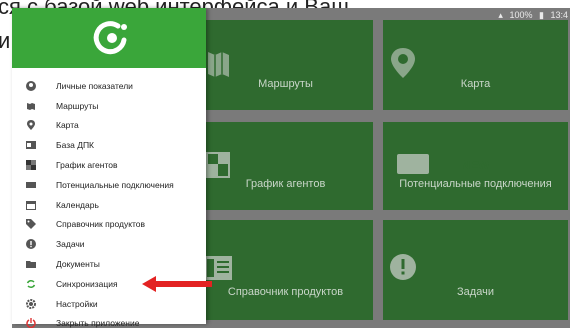  What do you see at coordinates (475, 84) in the screenshot?
I see `tile-label: Карта` at bounding box center [475, 84].